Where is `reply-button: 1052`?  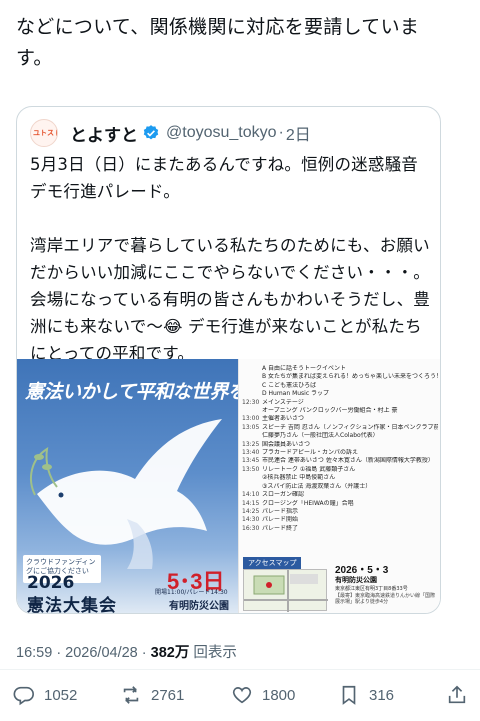
reply-button: 1052 is located at coordinates (45, 695).